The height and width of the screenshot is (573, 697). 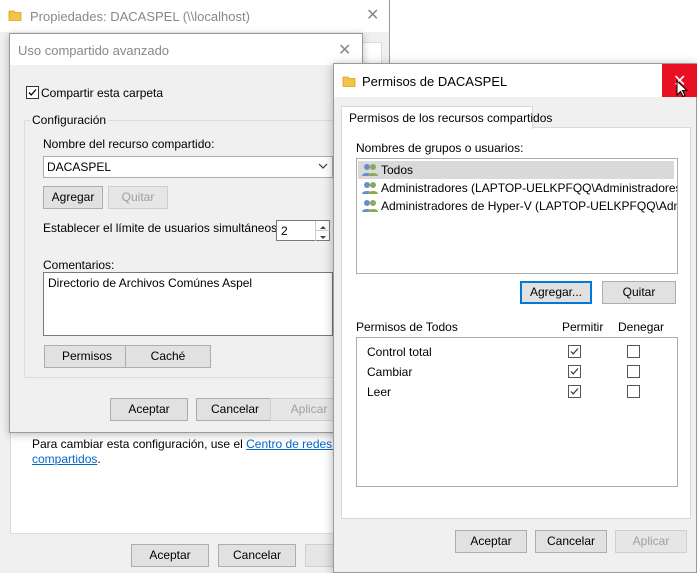 I want to click on share-name-select: DACASPEL, so click(x=188, y=167).